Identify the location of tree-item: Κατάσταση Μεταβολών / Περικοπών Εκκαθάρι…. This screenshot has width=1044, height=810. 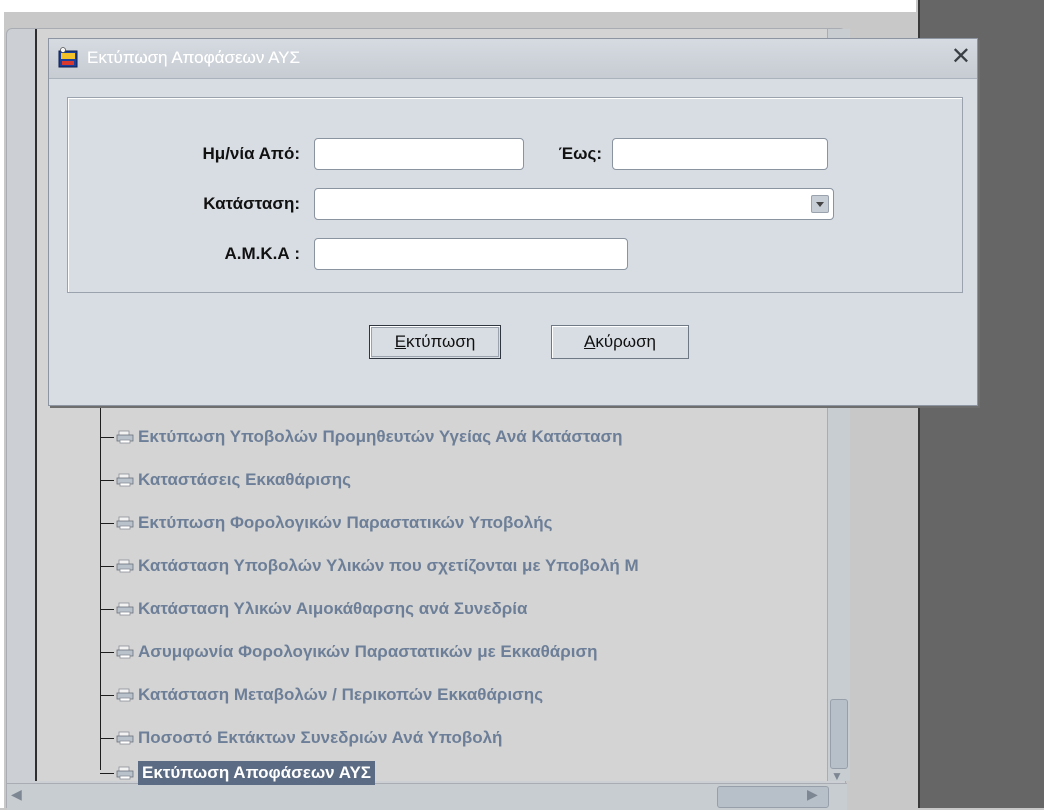
(321, 695).